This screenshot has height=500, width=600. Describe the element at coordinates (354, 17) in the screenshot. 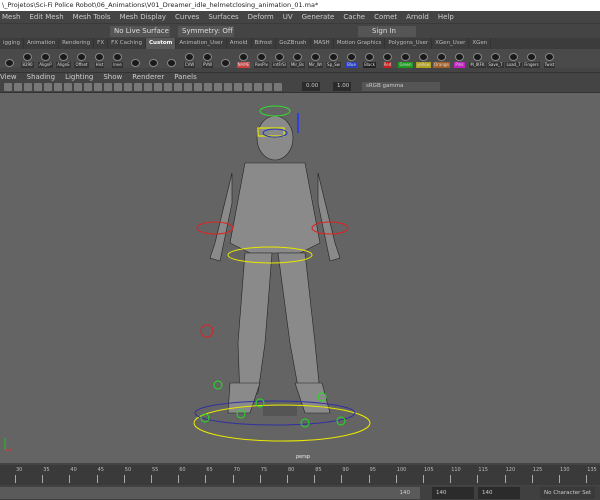

I see `menu-item: Cache` at that location.